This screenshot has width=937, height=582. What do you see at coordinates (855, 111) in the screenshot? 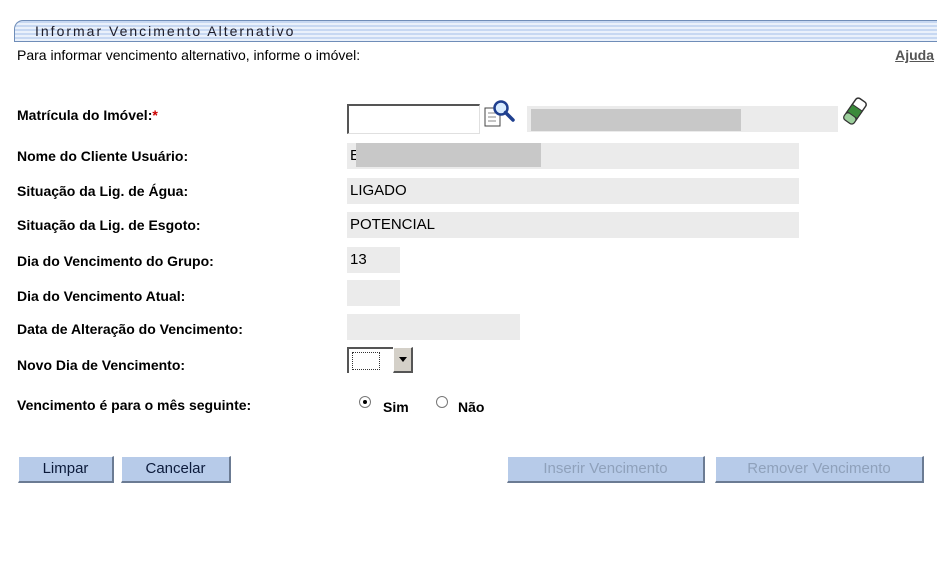
I see `eraser-icon` at bounding box center [855, 111].